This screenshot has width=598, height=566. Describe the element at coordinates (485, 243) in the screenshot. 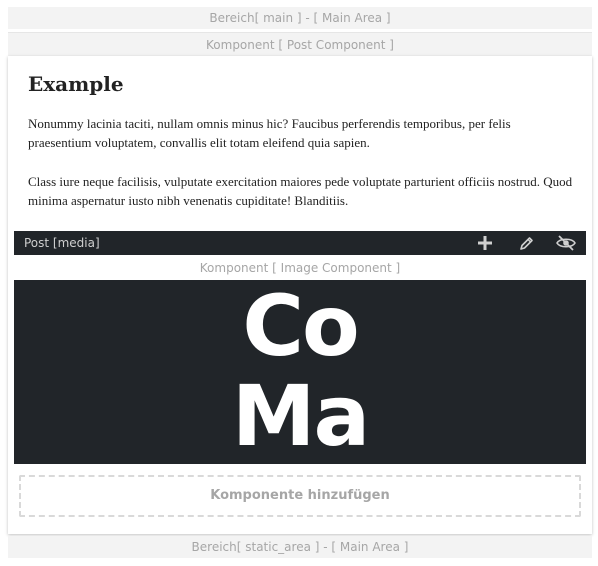

I see `plus-icon` at that location.